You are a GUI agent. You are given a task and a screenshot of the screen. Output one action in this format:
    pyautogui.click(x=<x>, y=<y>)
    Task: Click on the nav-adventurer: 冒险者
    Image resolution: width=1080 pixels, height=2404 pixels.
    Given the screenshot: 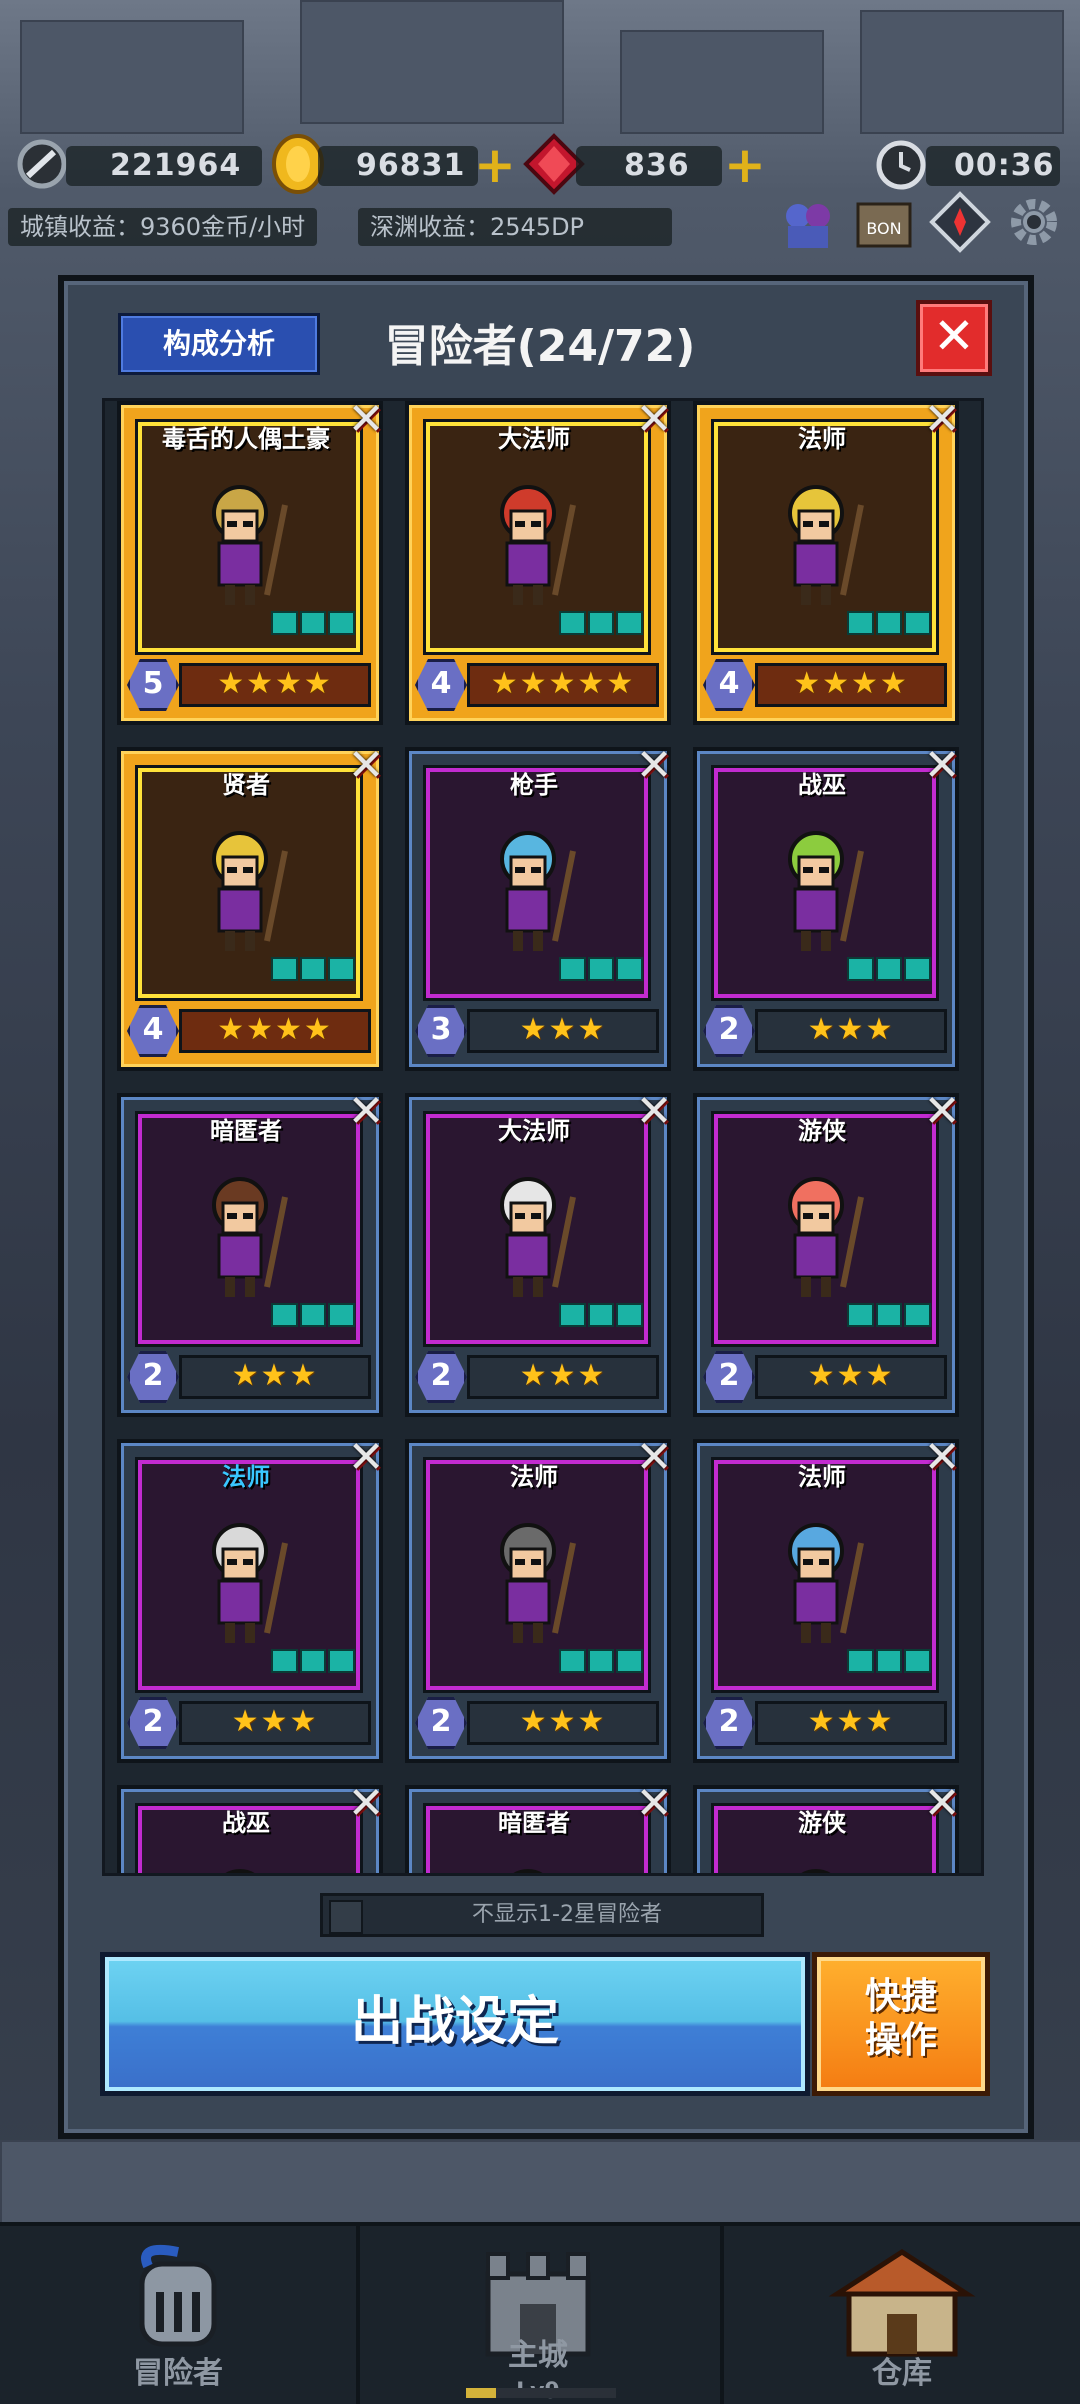 What is the action you would take?
    pyautogui.click(x=178, y=2315)
    